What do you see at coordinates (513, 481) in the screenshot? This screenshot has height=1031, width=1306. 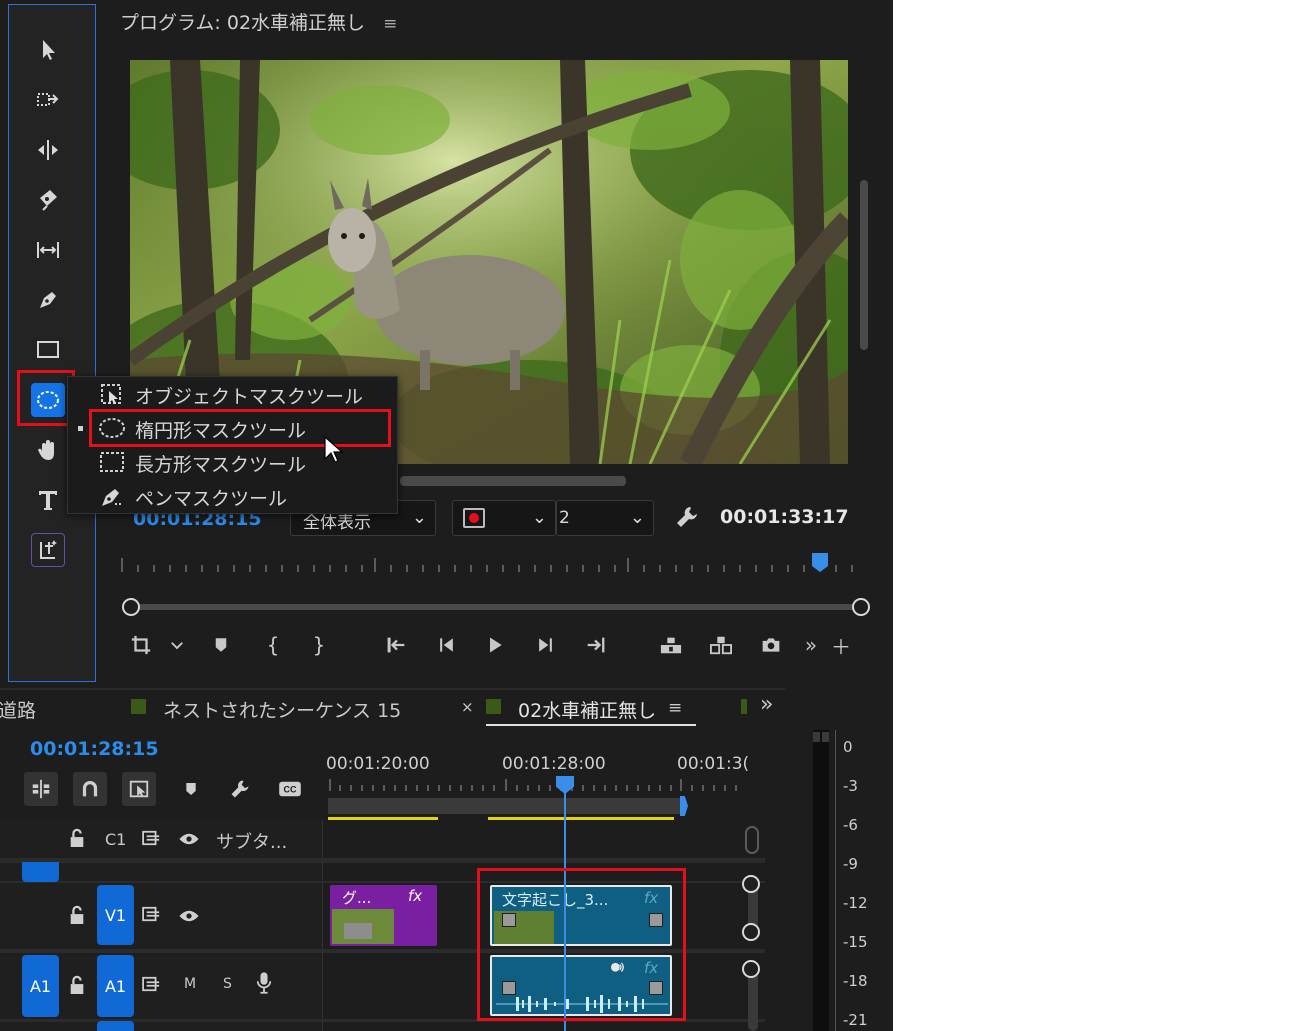 I see `monitor-horizontal-scrollbar` at bounding box center [513, 481].